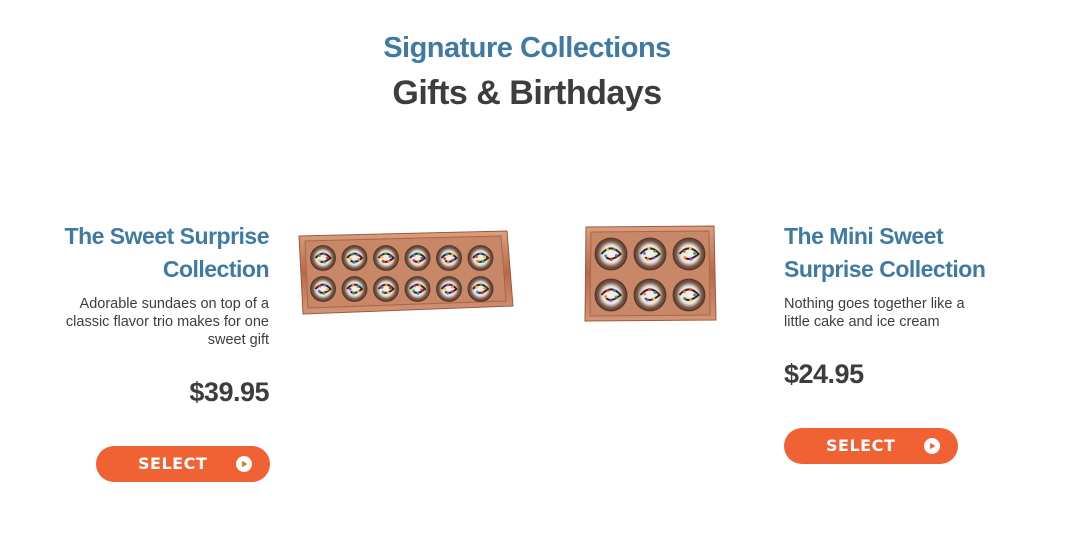 Image resolution: width=1074 pixels, height=552 pixels. What do you see at coordinates (824, 374) in the screenshot?
I see `product-price: $24.95` at bounding box center [824, 374].